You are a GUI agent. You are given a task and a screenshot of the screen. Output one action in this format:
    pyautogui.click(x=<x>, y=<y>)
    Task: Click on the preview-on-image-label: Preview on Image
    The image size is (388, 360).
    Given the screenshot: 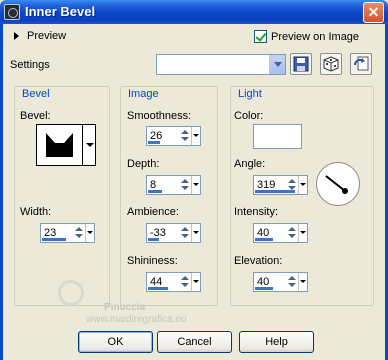 What is the action you would take?
    pyautogui.click(x=315, y=36)
    